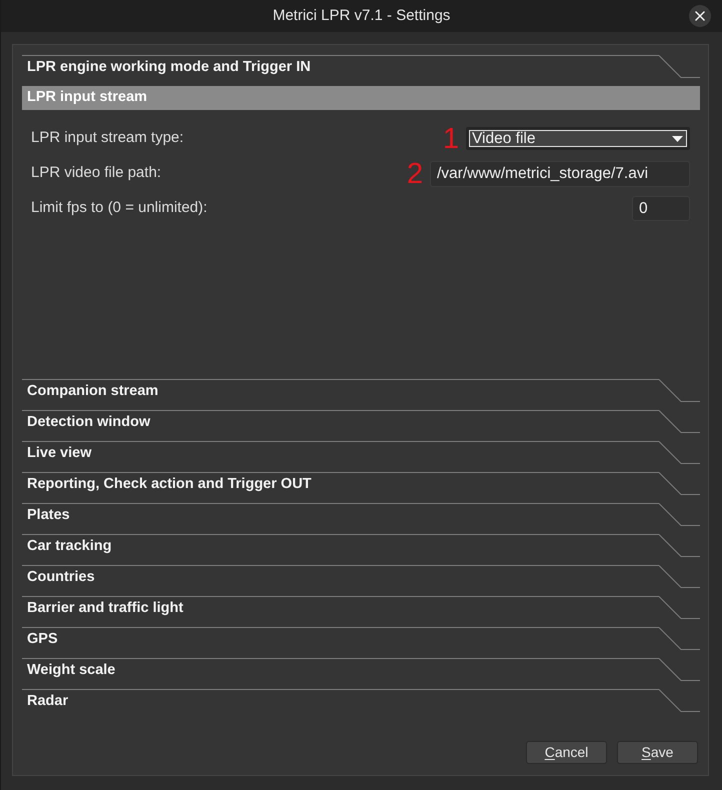 The image size is (722, 790). Describe the element at coordinates (361, 518) in the screenshot. I see `section-header: Plates` at that location.